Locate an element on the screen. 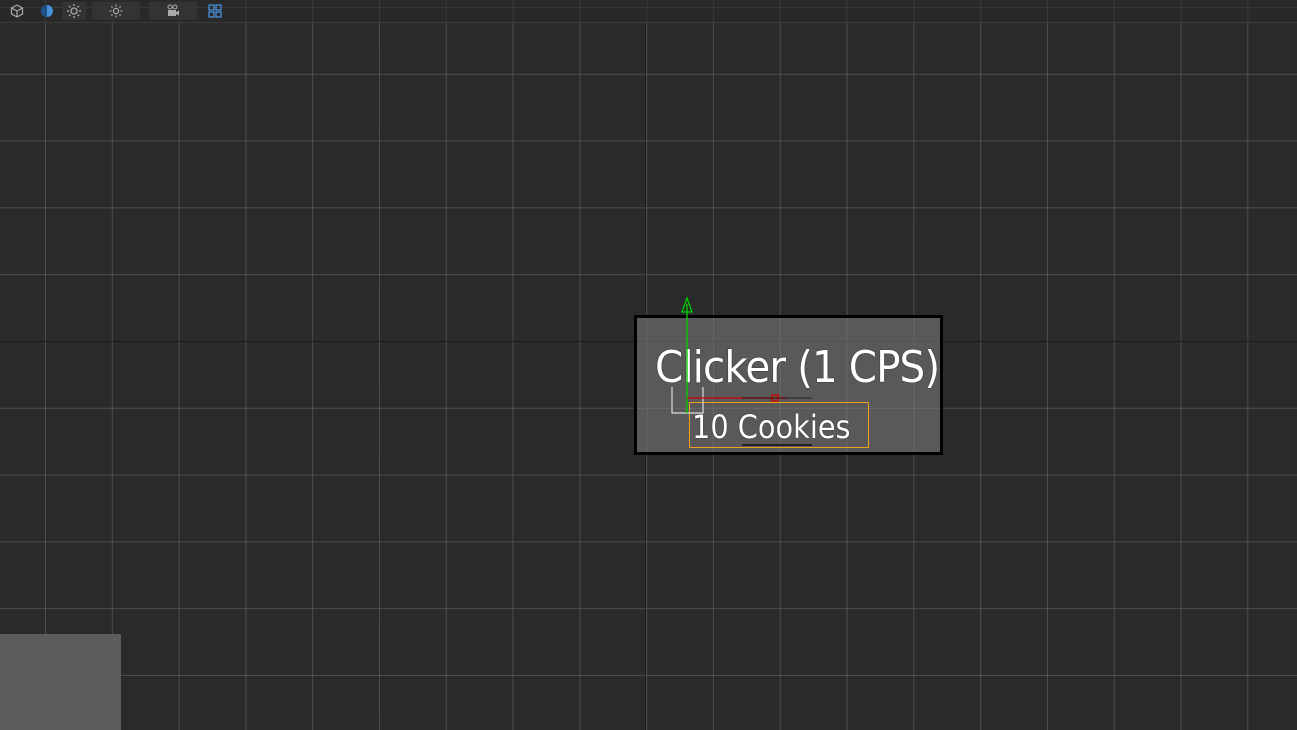  clicker-panel: Clicker (1 CPS) 10 Cookies is located at coordinates (788, 385).